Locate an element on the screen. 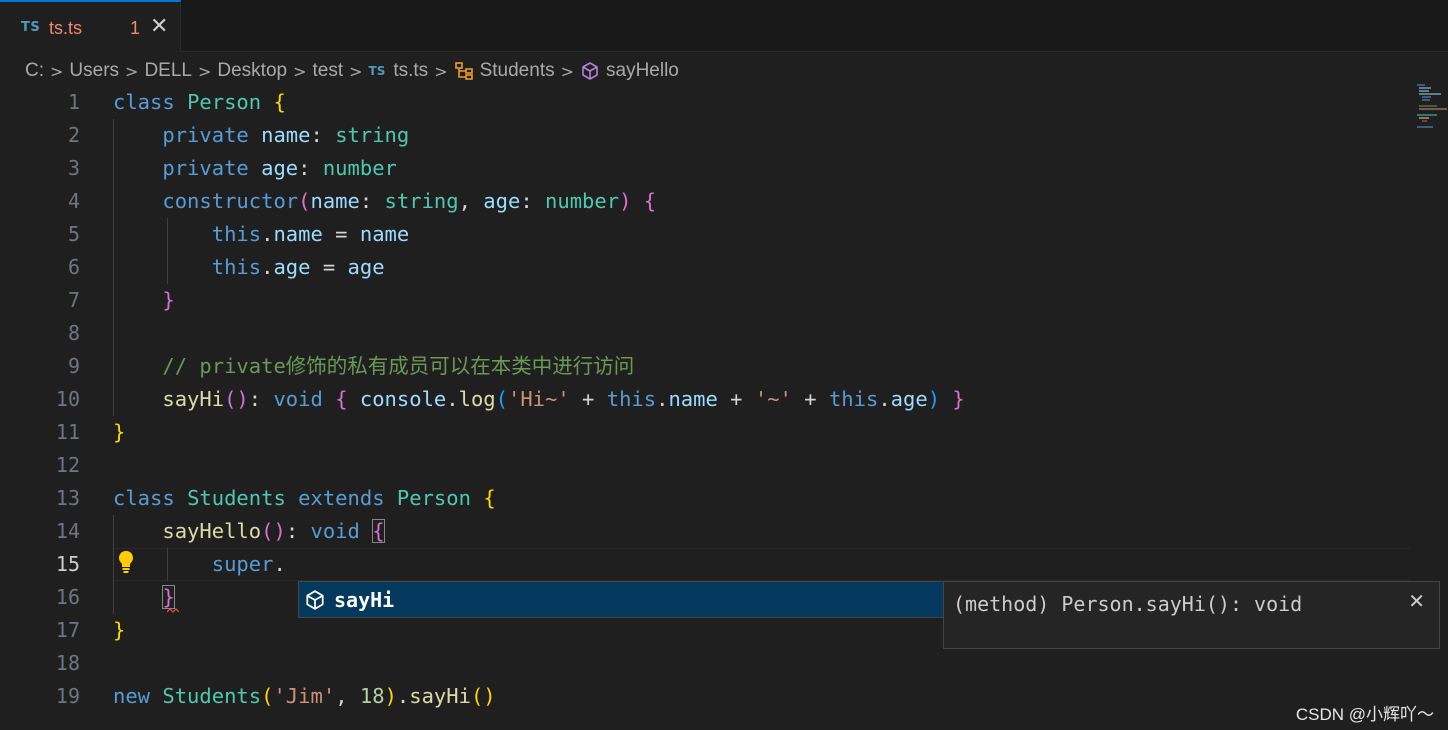 Image resolution: width=1448 pixels, height=730 pixels. error-squiggle is located at coordinates (173, 610).